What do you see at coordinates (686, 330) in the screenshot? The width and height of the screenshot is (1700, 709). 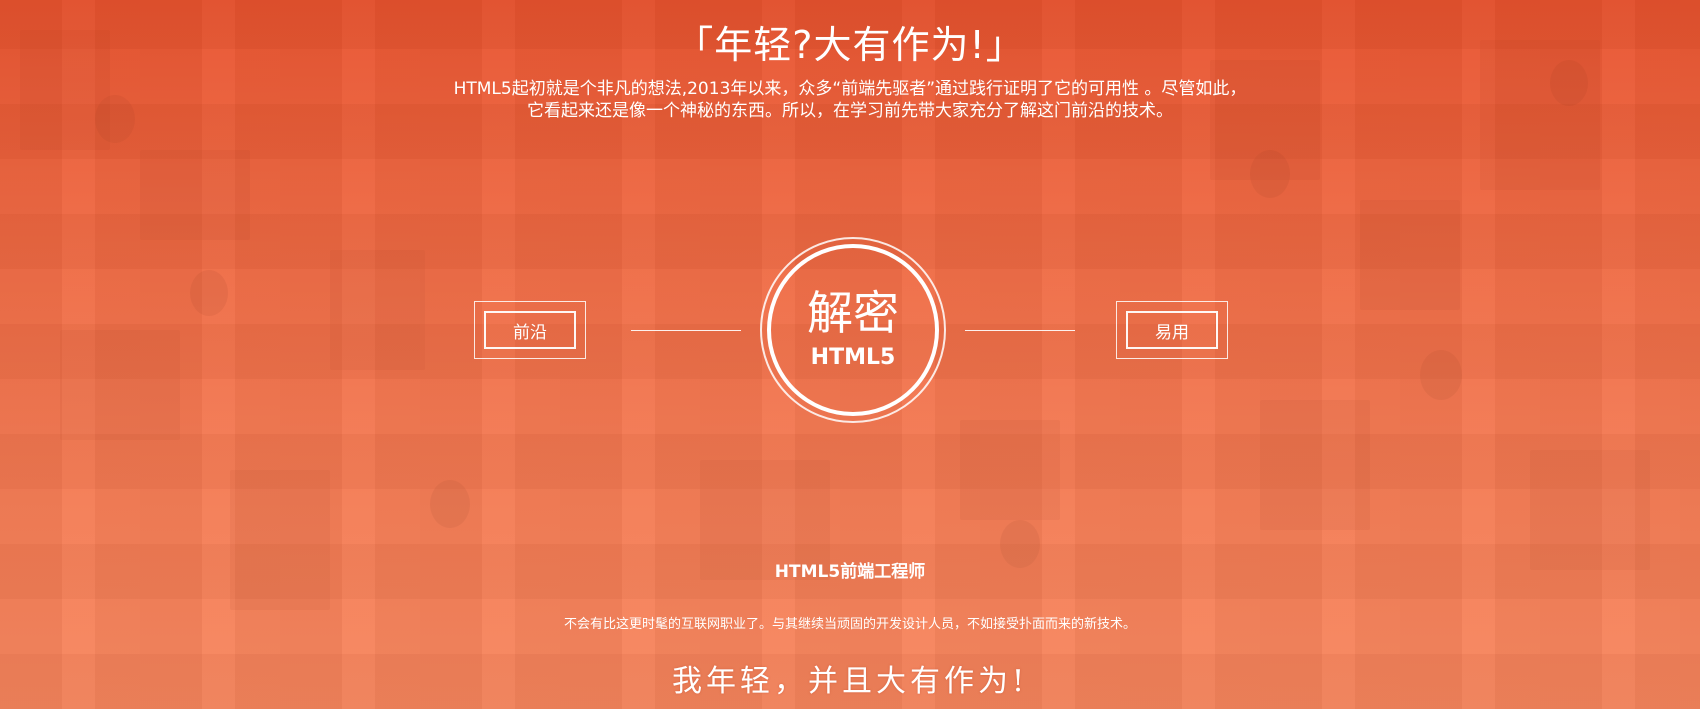 I see `connector-line-left` at bounding box center [686, 330].